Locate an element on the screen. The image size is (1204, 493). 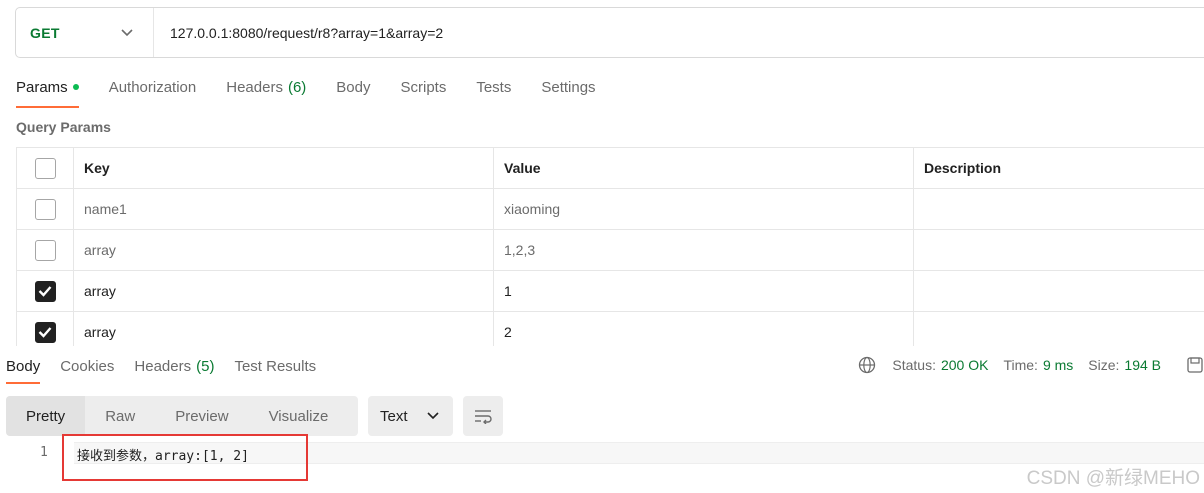
tab-headers: Headers (6) is located at coordinates (266, 87).